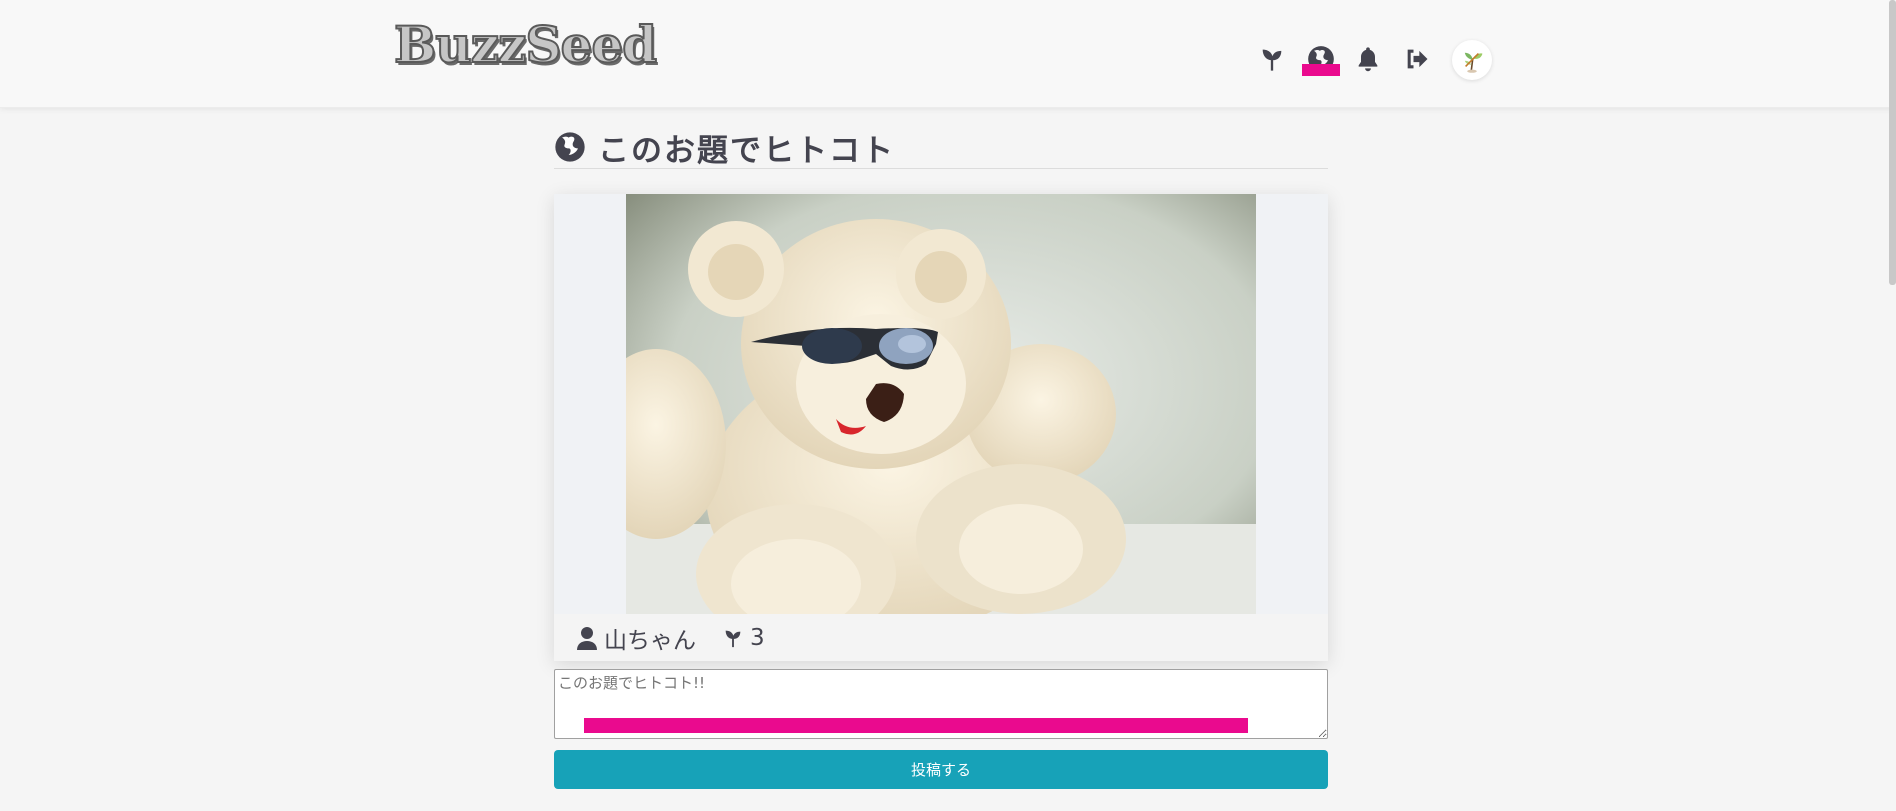  What do you see at coordinates (746, 150) in the screenshot?
I see `page-title-text: このお題でヒトコト` at bounding box center [746, 150].